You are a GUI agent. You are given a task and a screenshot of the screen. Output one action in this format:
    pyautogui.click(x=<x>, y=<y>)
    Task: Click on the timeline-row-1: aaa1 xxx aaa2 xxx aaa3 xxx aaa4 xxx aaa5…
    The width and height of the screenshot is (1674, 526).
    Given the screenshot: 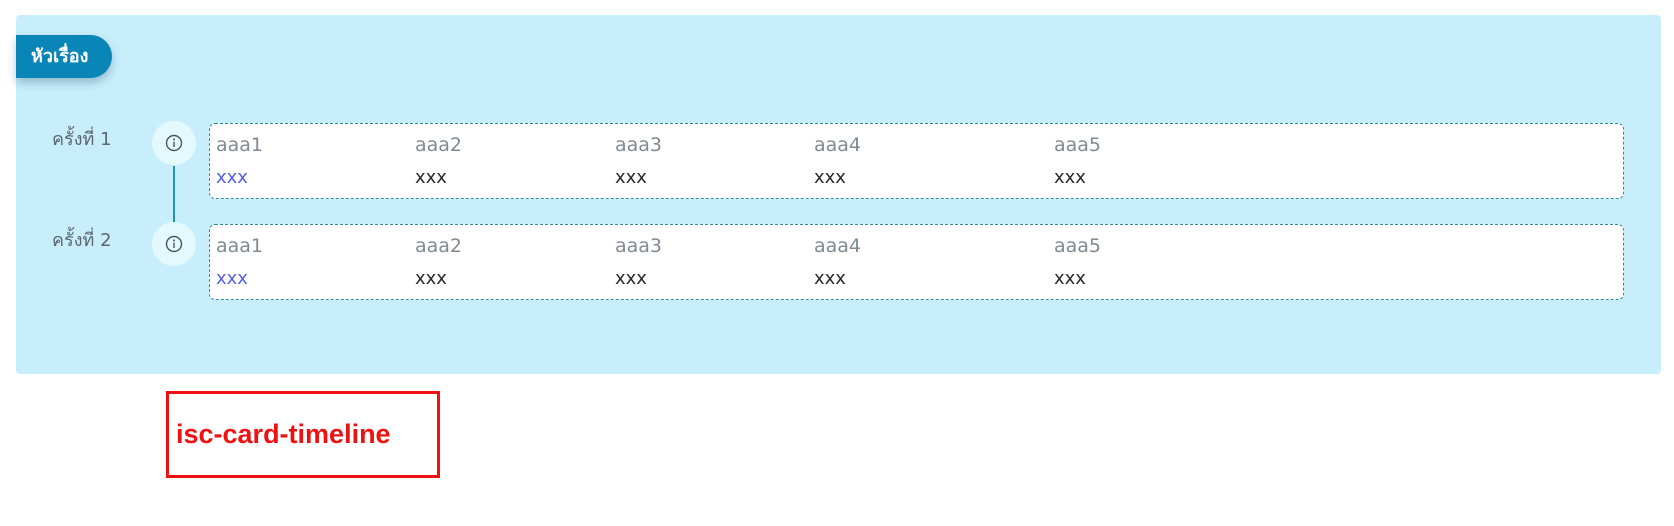 What is the action you would take?
    pyautogui.click(x=916, y=161)
    